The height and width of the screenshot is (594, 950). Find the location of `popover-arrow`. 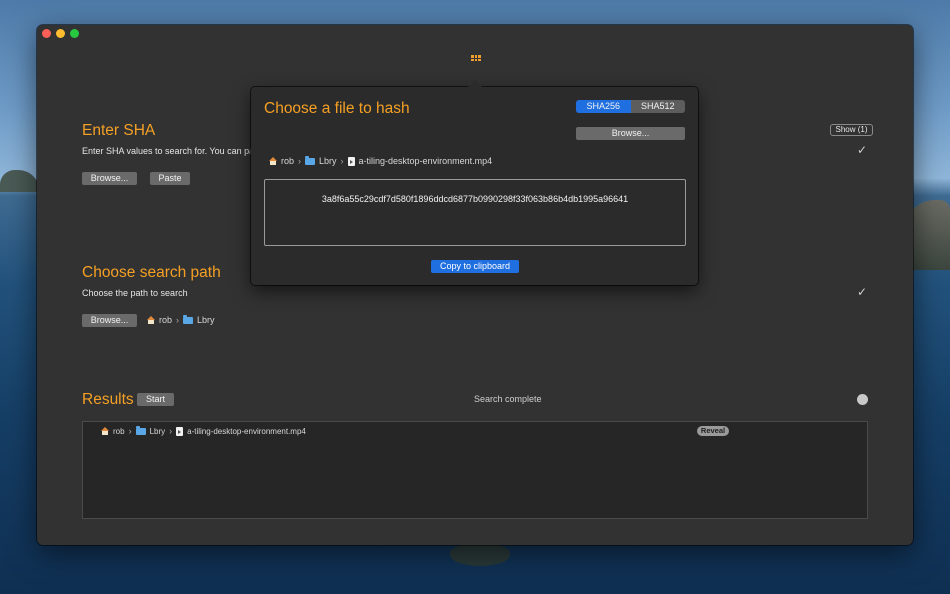

popover-arrow is located at coordinates (475, 83).